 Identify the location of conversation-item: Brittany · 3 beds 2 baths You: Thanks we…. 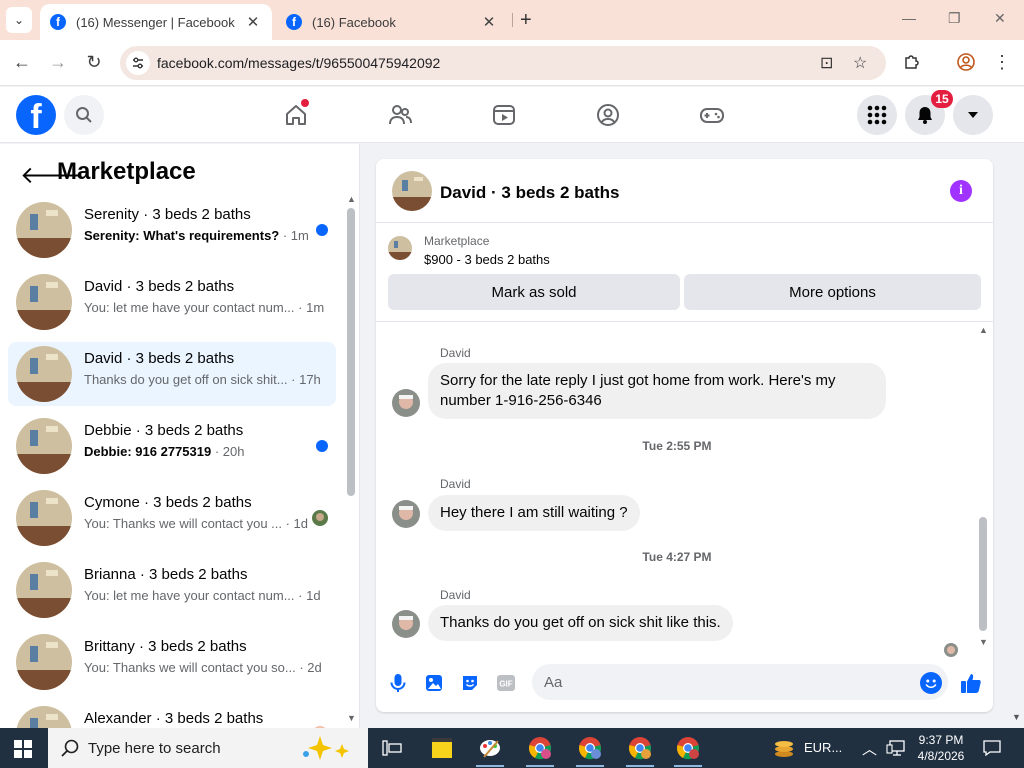
(172, 662).